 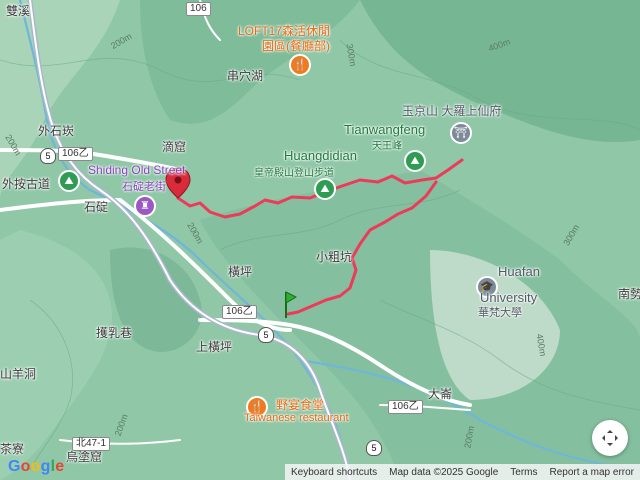 I want to click on yeyan-label-zh: 野宴食堂, so click(x=300, y=404).